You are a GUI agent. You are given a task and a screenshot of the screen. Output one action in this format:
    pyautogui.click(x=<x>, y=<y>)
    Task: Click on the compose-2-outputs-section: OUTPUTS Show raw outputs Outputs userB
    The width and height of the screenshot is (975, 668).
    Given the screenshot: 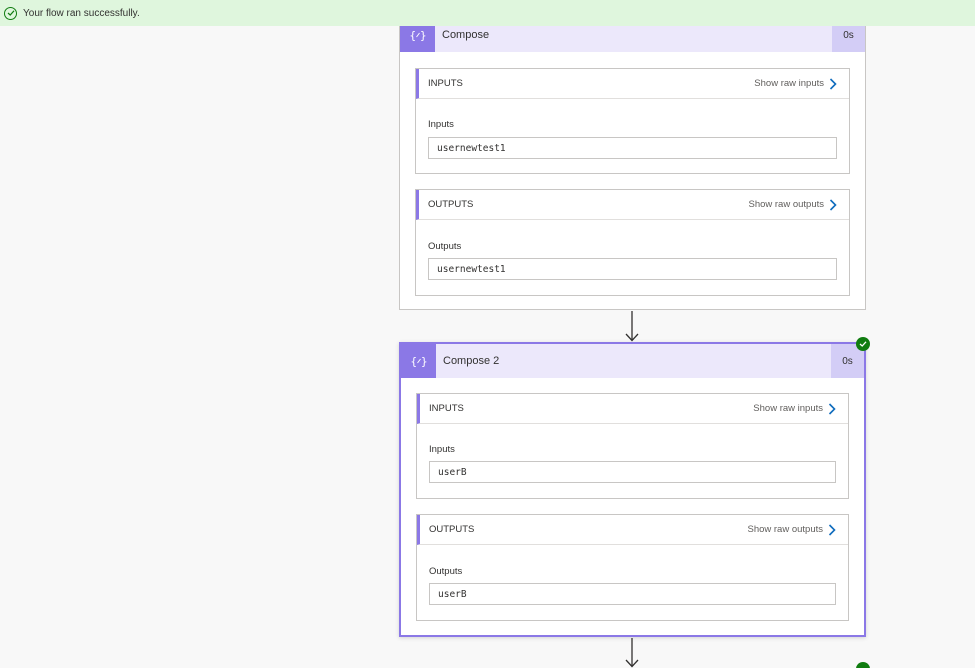 What is the action you would take?
    pyautogui.click(x=632, y=567)
    